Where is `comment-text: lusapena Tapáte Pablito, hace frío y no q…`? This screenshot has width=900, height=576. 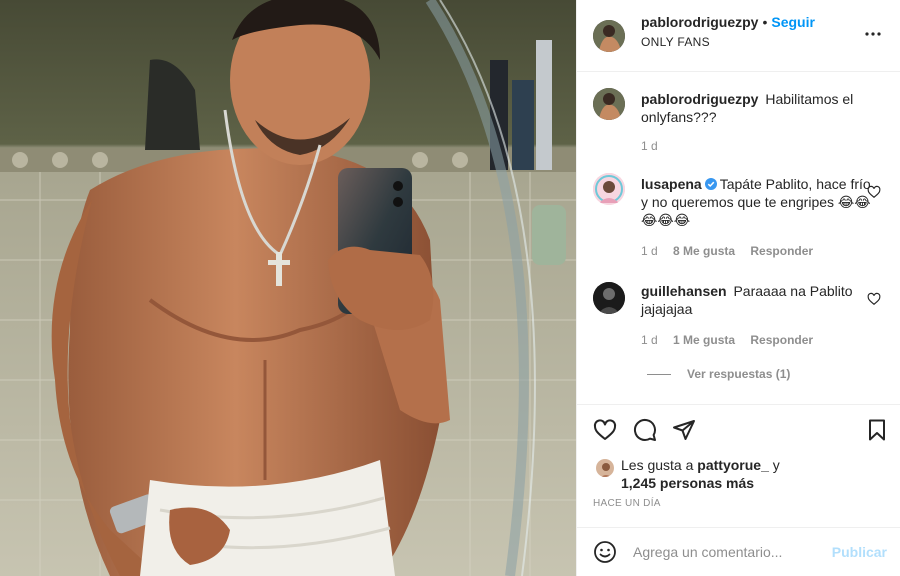 comment-text: lusapena Tapáte Pablito, hace frío y no q… is located at coordinates (759, 202).